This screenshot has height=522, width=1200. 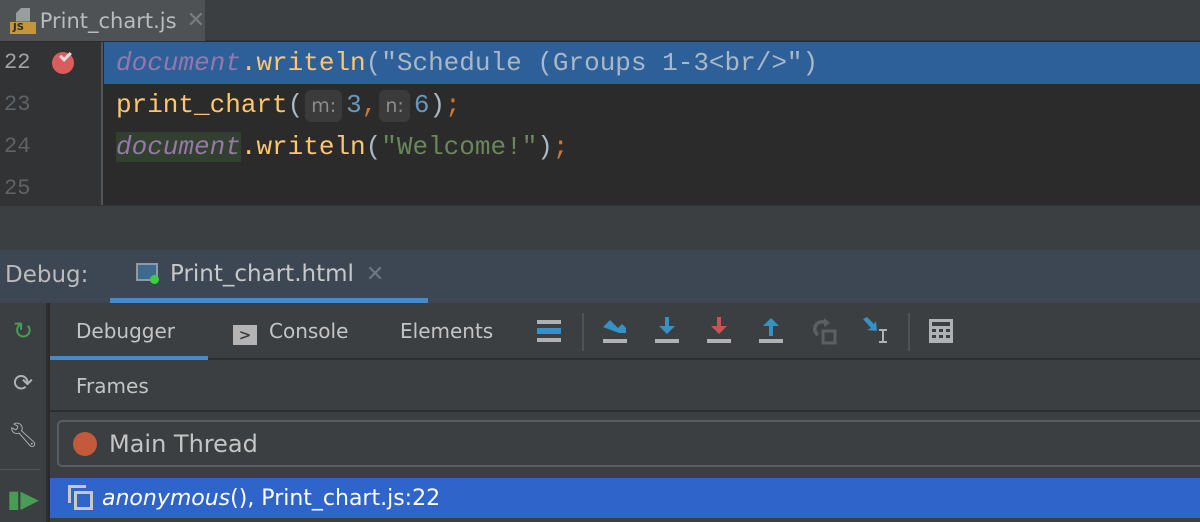 What do you see at coordinates (108, 20) in the screenshot?
I see `tab-filename: Print_chart.js` at bounding box center [108, 20].